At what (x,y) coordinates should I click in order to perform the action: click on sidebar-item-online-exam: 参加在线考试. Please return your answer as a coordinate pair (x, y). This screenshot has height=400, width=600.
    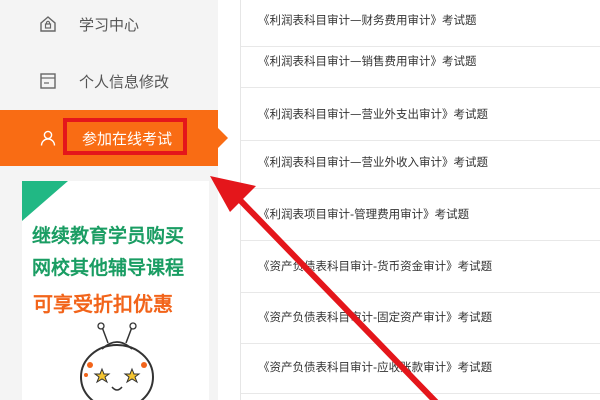
    Looking at the image, I should click on (114, 138).